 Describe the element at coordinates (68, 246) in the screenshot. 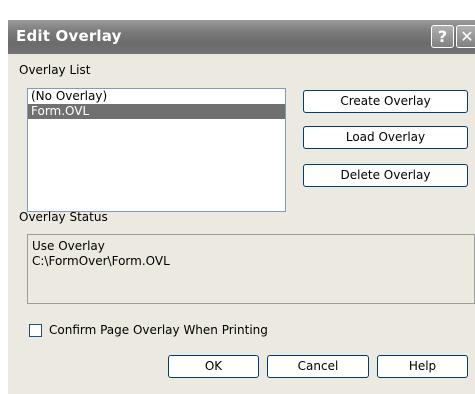

I see `status-line-use-overlay: Use Overlay` at that location.